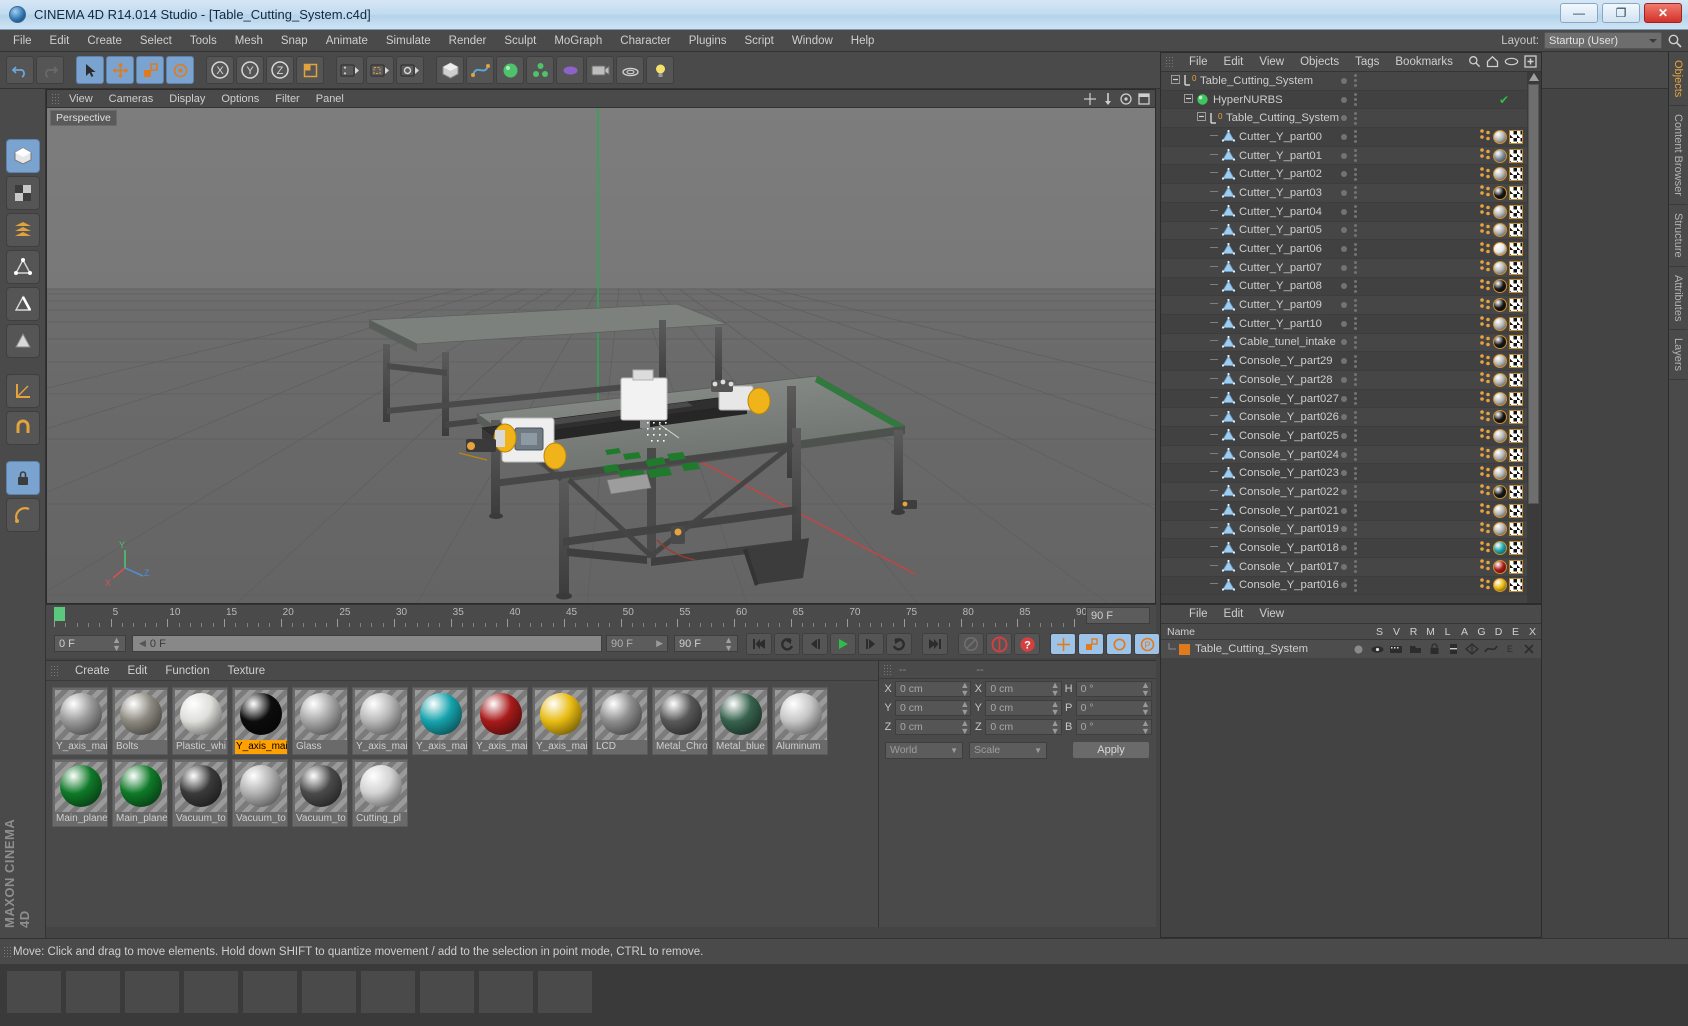 Image resolution: width=1688 pixels, height=1026 pixels. Describe the element at coordinates (81, 99) in the screenshot. I see `viewport-menu-view: View` at that location.